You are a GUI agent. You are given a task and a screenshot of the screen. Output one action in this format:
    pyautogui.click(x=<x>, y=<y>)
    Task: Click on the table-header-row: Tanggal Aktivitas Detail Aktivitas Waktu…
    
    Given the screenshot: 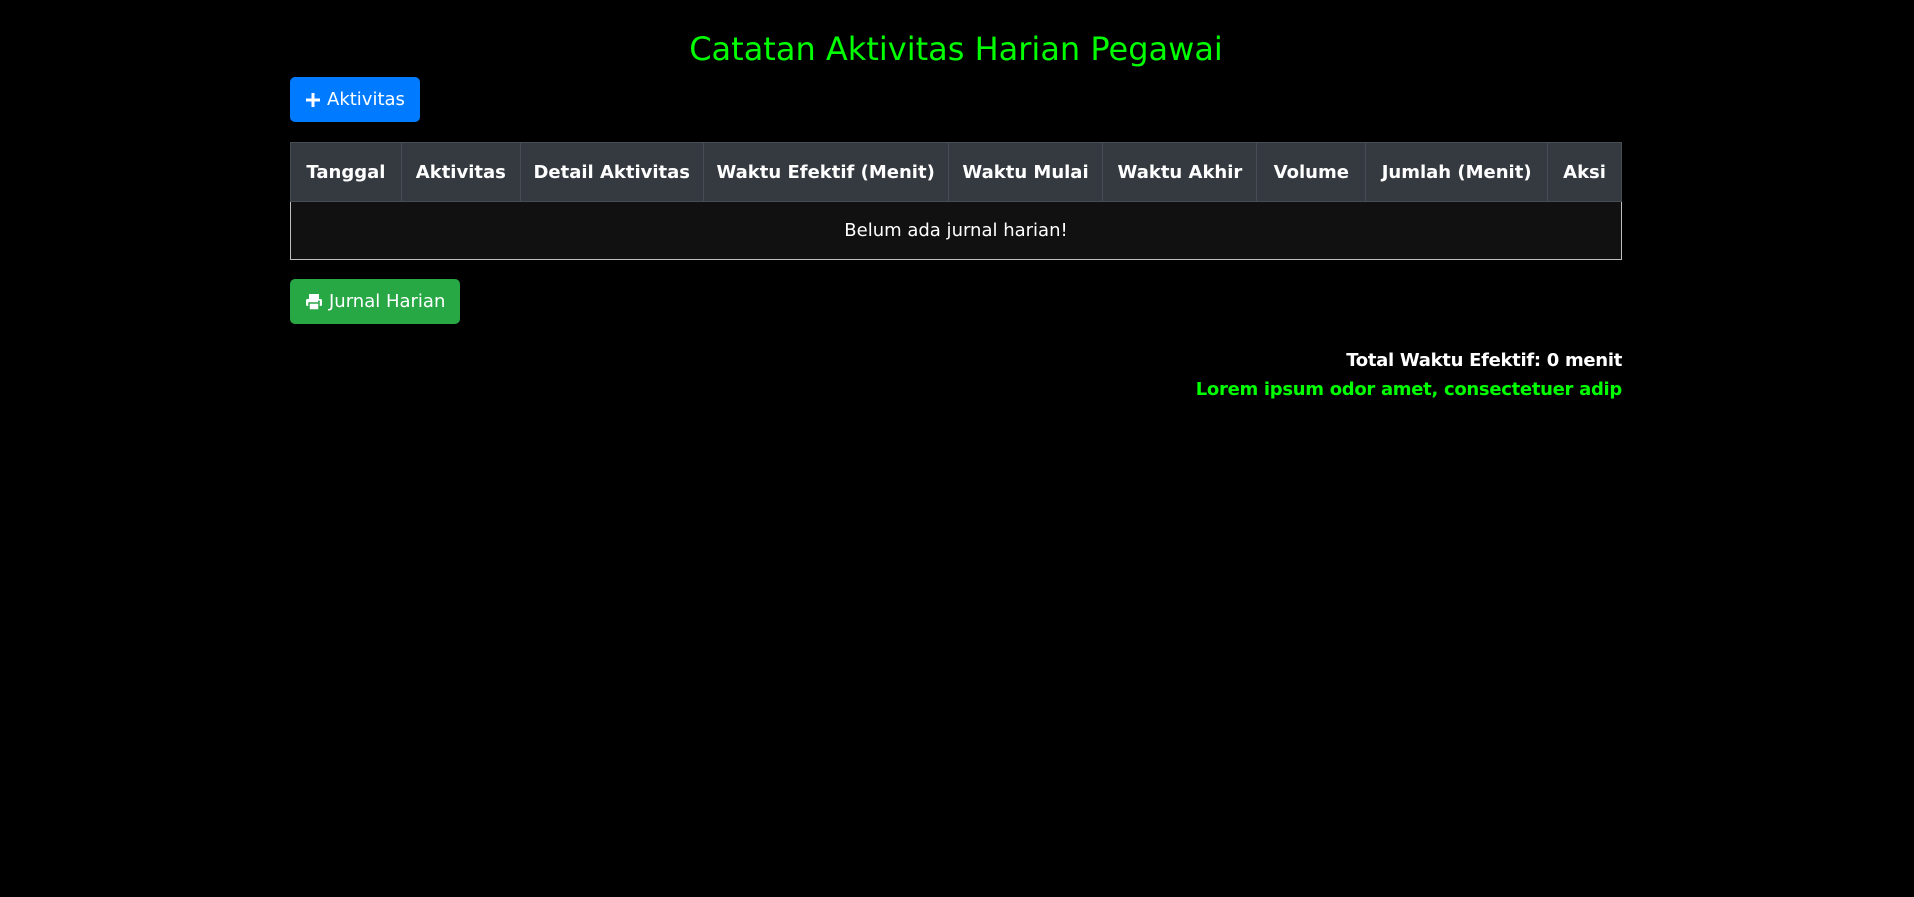 What is the action you would take?
    pyautogui.click(x=956, y=172)
    